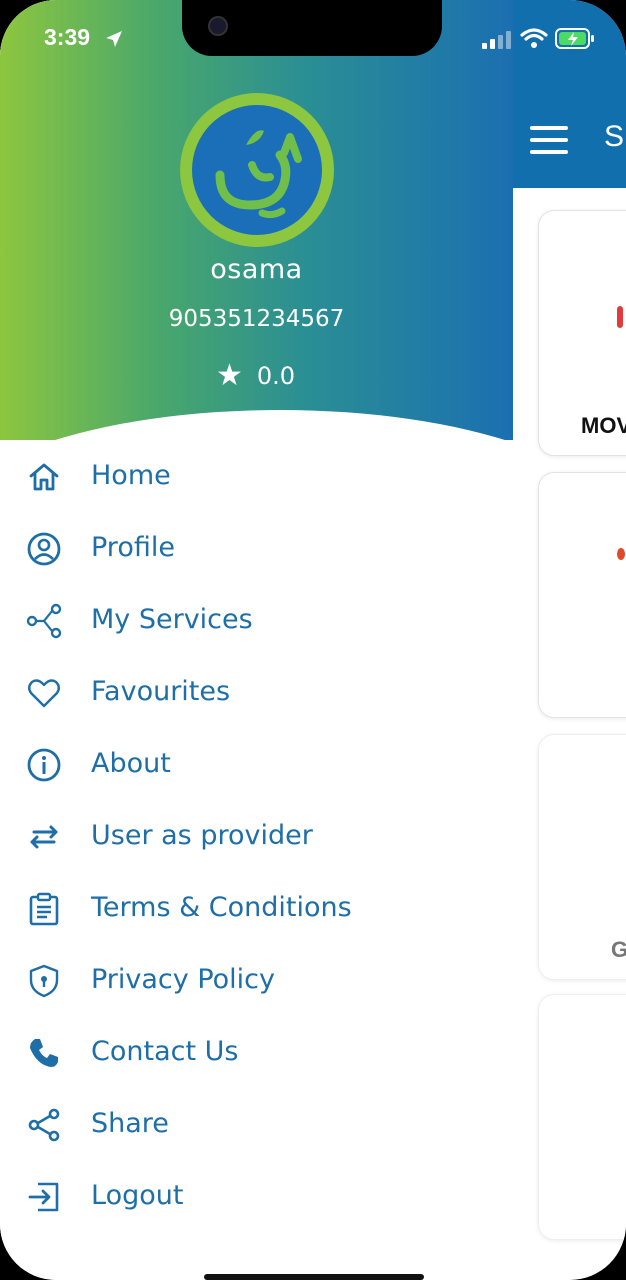 The width and height of the screenshot is (626, 1280). What do you see at coordinates (172, 619) in the screenshot?
I see `menu-item-label: My Services` at bounding box center [172, 619].